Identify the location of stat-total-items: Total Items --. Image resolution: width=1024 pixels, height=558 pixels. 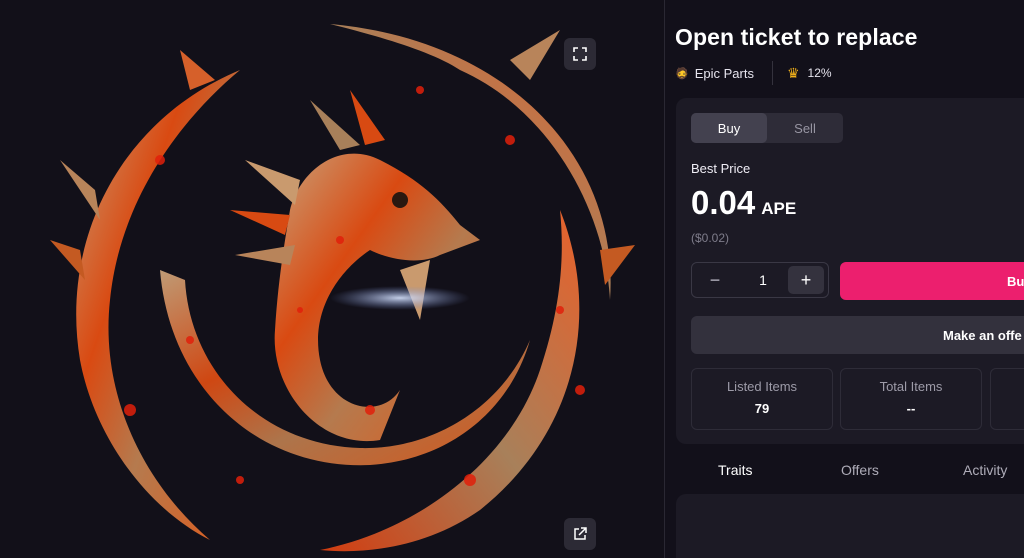
(911, 399).